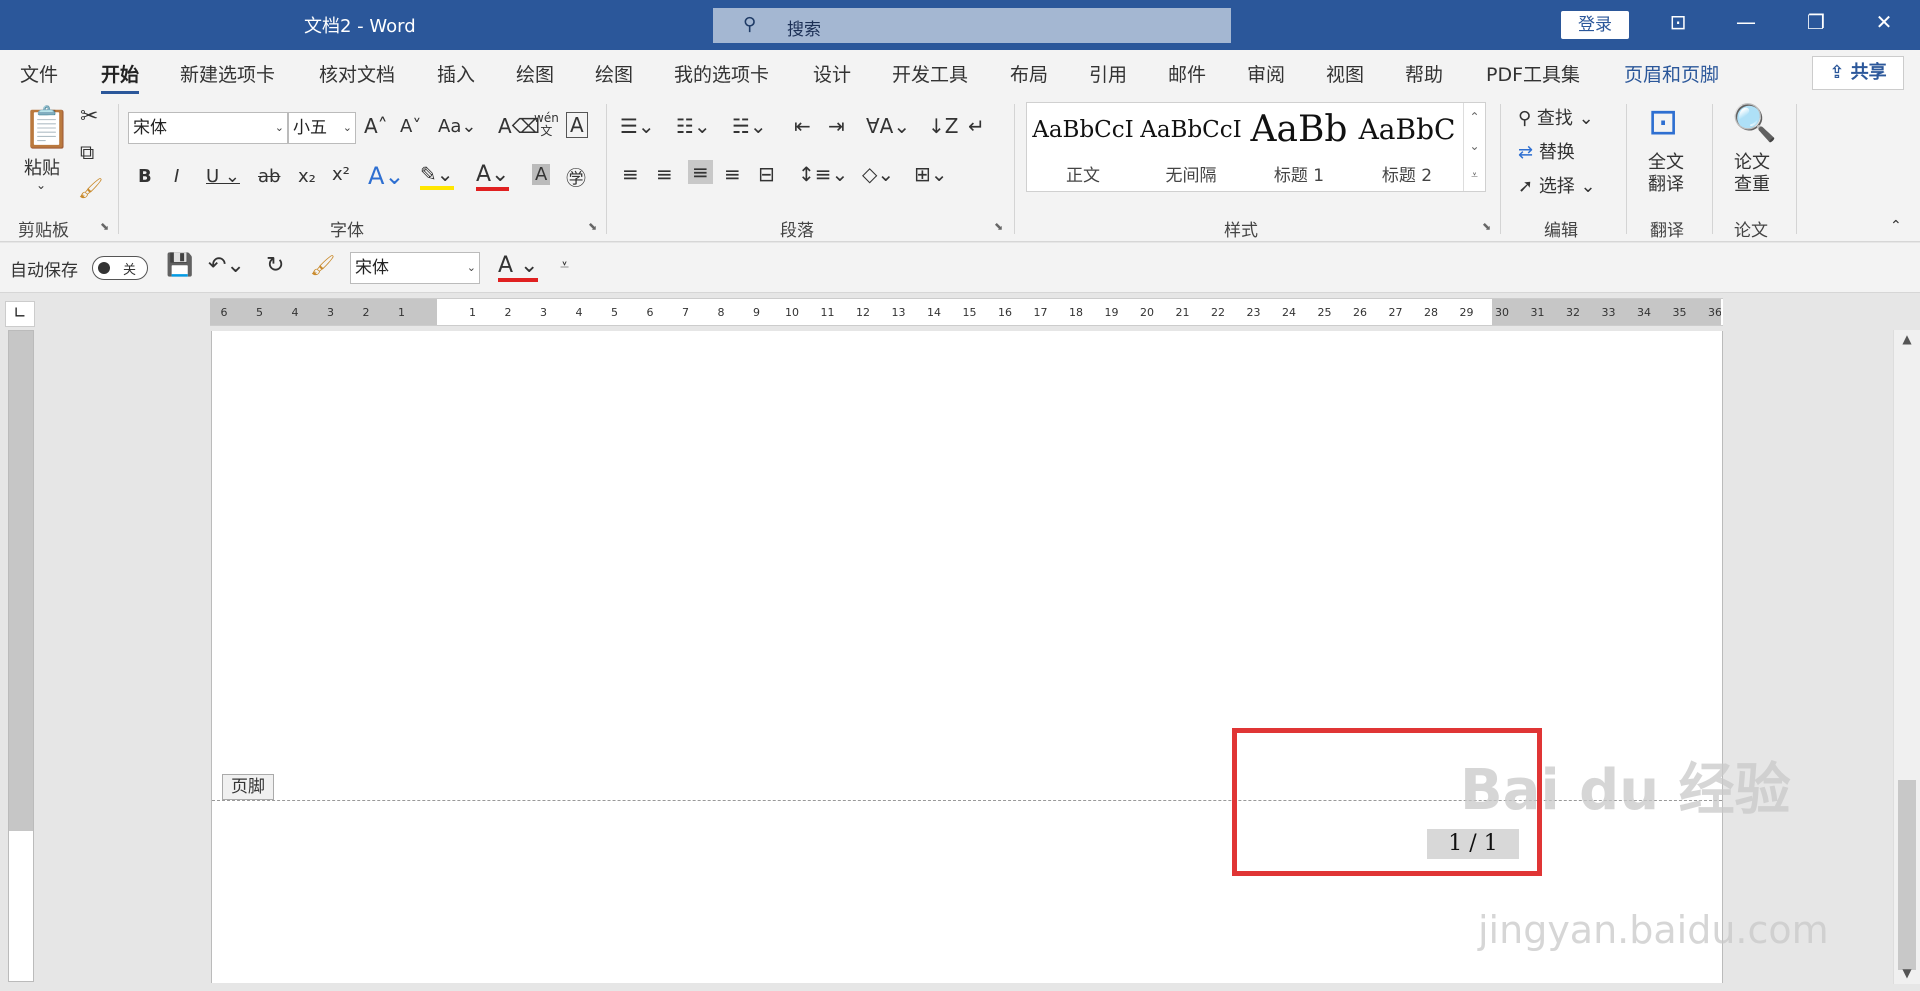 The image size is (1920, 991). What do you see at coordinates (888, 126) in the screenshot?
I see `chinese-layout-icon: ⱯA⌄` at bounding box center [888, 126].